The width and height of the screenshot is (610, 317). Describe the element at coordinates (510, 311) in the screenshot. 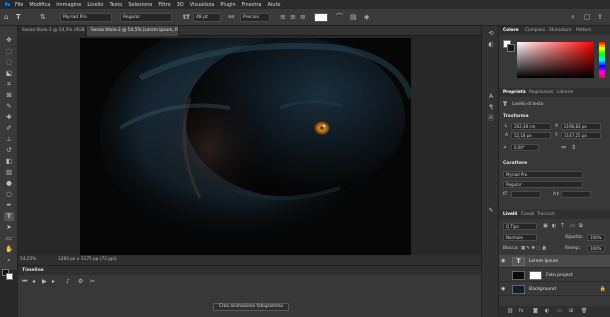

I see `link-icon: ⛓` at that location.